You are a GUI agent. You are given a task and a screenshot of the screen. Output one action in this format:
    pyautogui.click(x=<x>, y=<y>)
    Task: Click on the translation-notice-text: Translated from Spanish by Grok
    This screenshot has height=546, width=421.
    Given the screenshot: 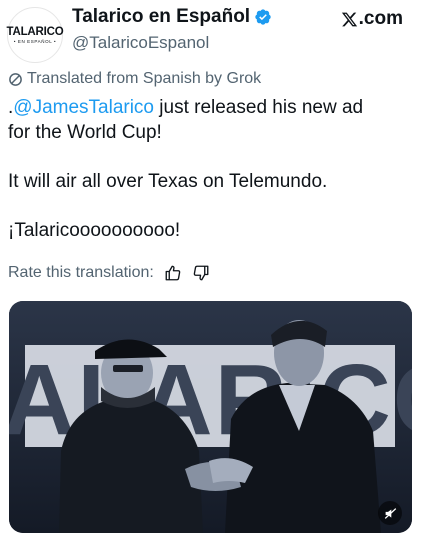 What is the action you would take?
    pyautogui.click(x=144, y=78)
    